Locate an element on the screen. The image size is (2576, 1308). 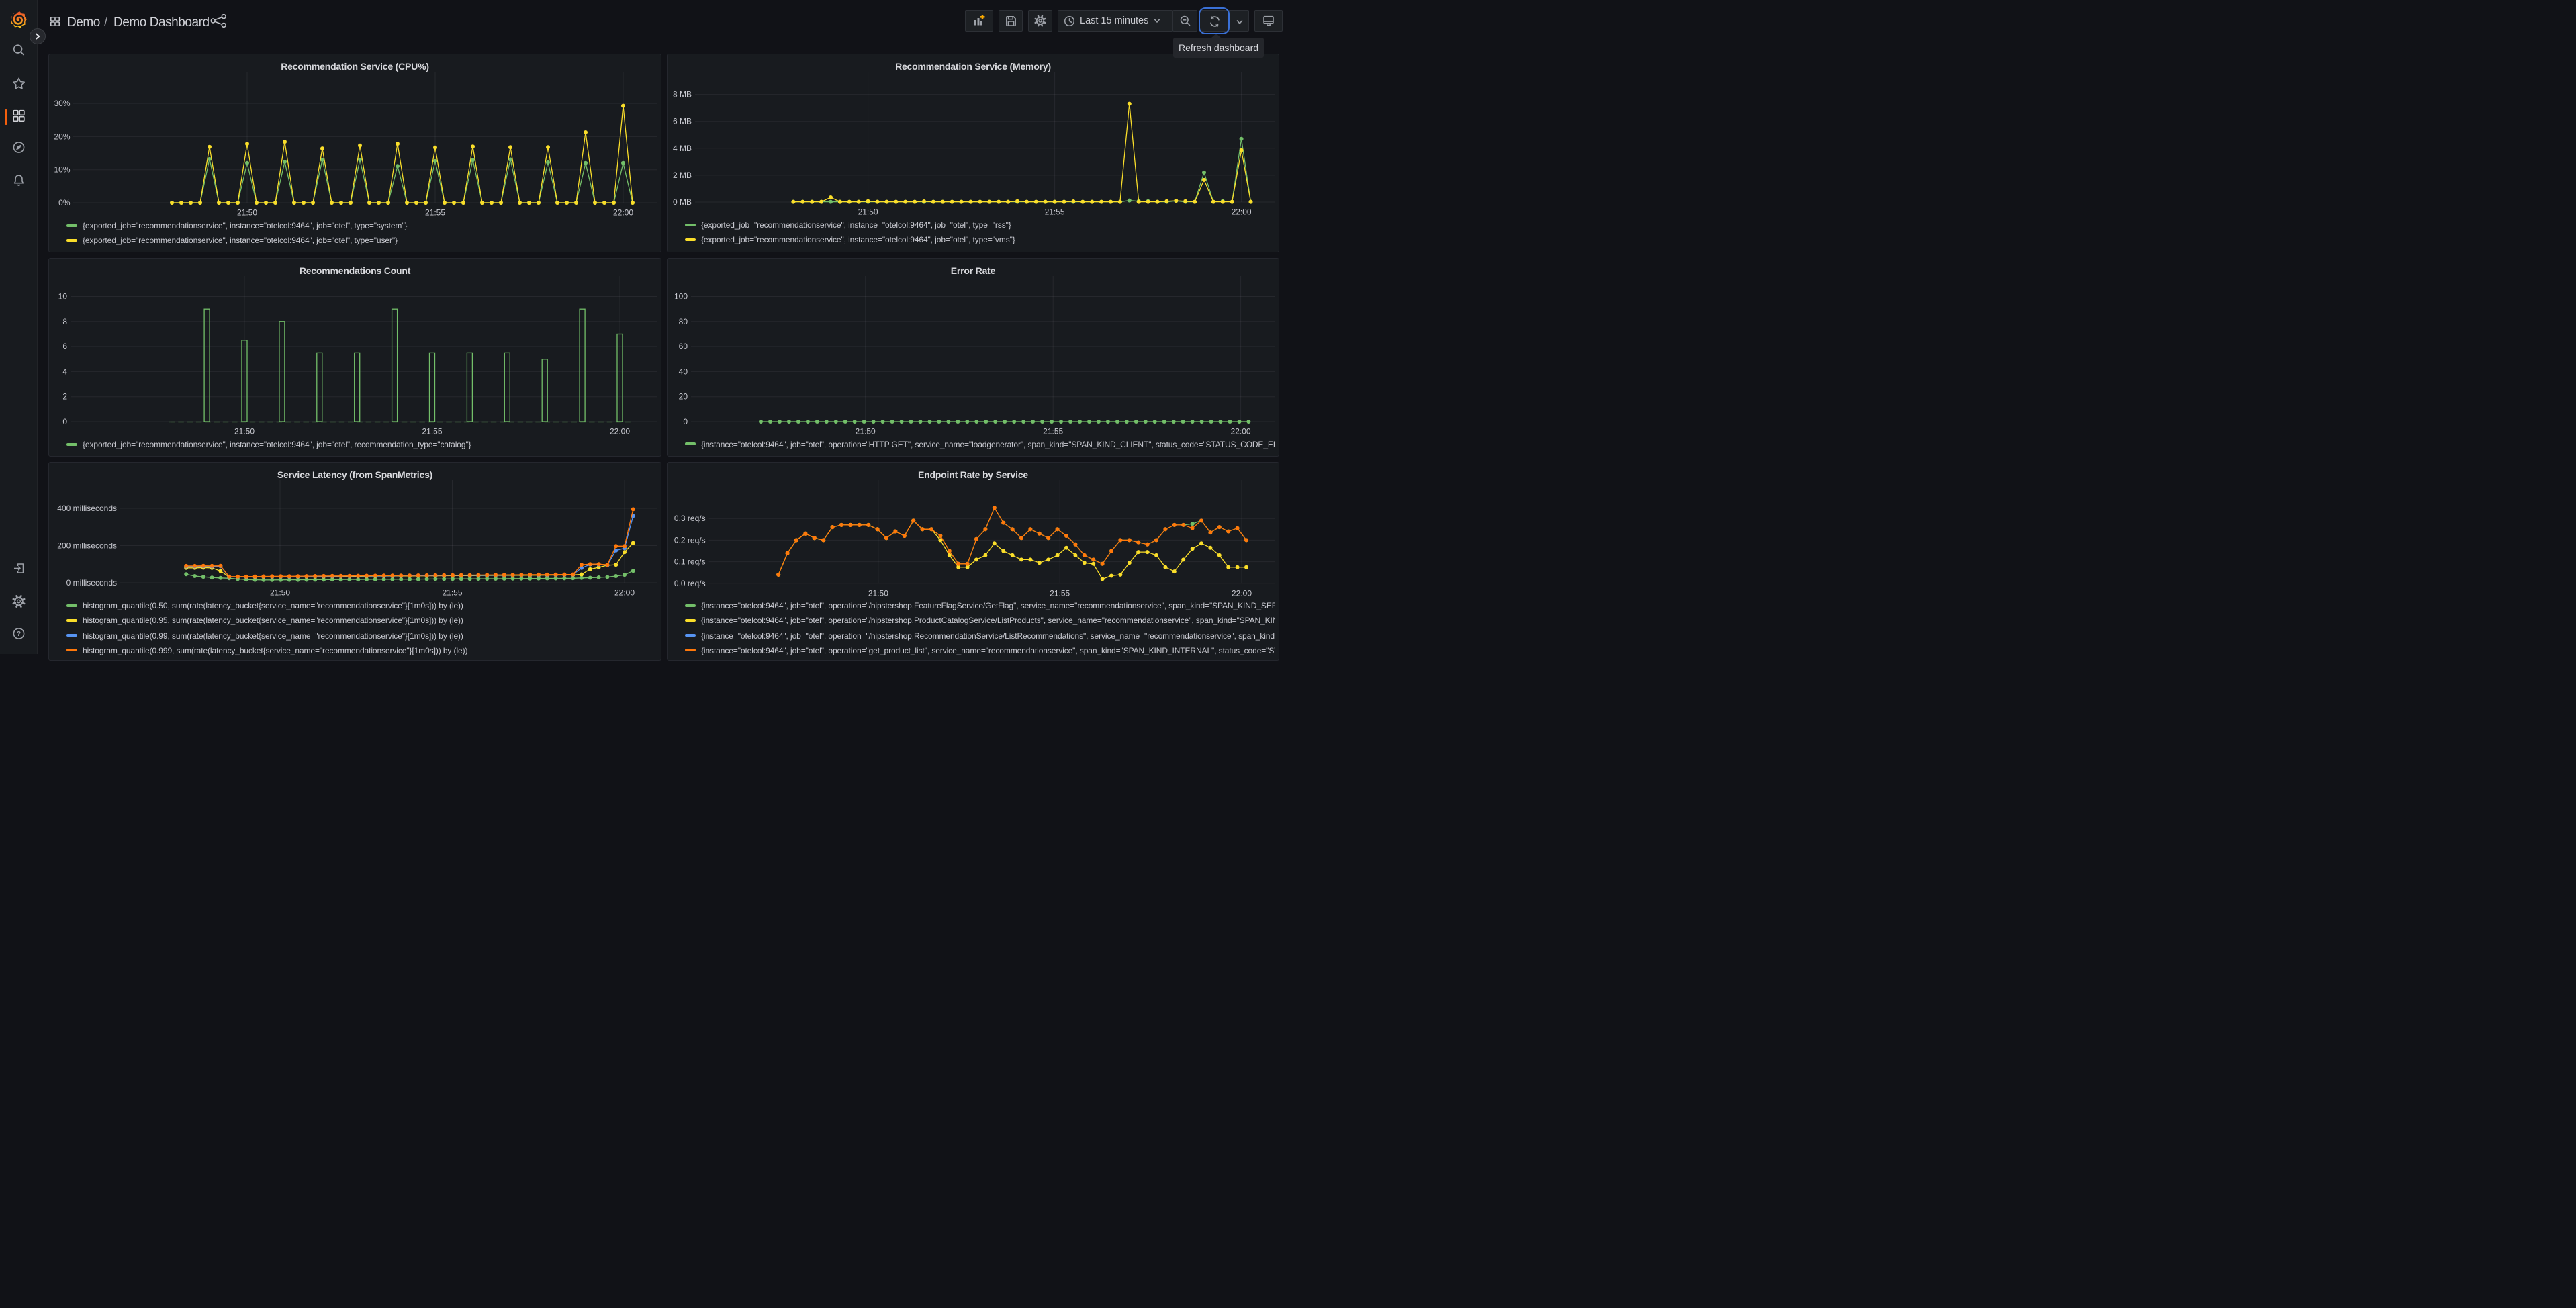
svg-text: 8 MB is located at coordinates (682, 94).